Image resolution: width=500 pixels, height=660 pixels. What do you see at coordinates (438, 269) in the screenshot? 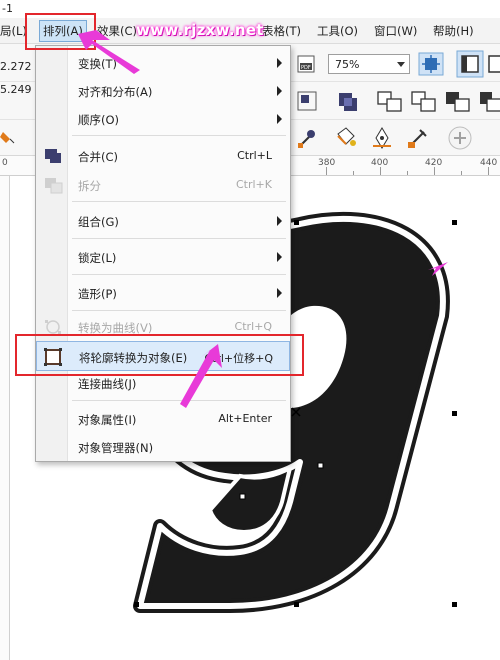
I see `arrow-to-outline-icon` at bounding box center [438, 269].